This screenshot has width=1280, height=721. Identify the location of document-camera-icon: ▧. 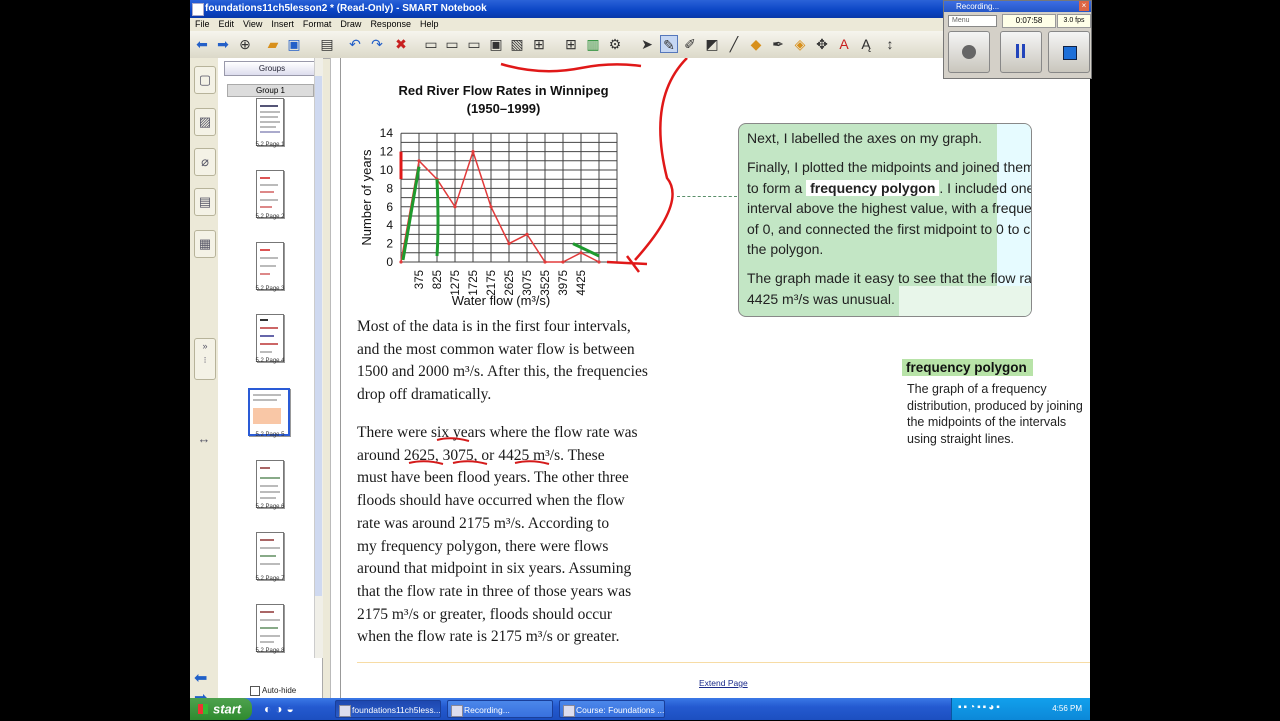
(517, 44).